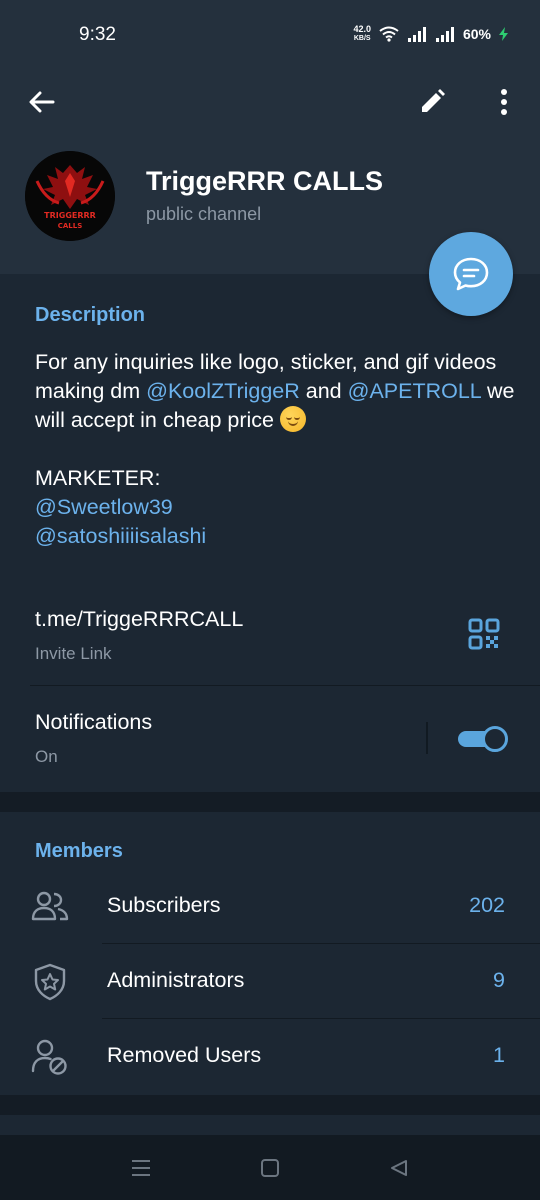 The width and height of the screenshot is (540, 1200). What do you see at coordinates (50, 906) in the screenshot?
I see `users-icon` at bounding box center [50, 906].